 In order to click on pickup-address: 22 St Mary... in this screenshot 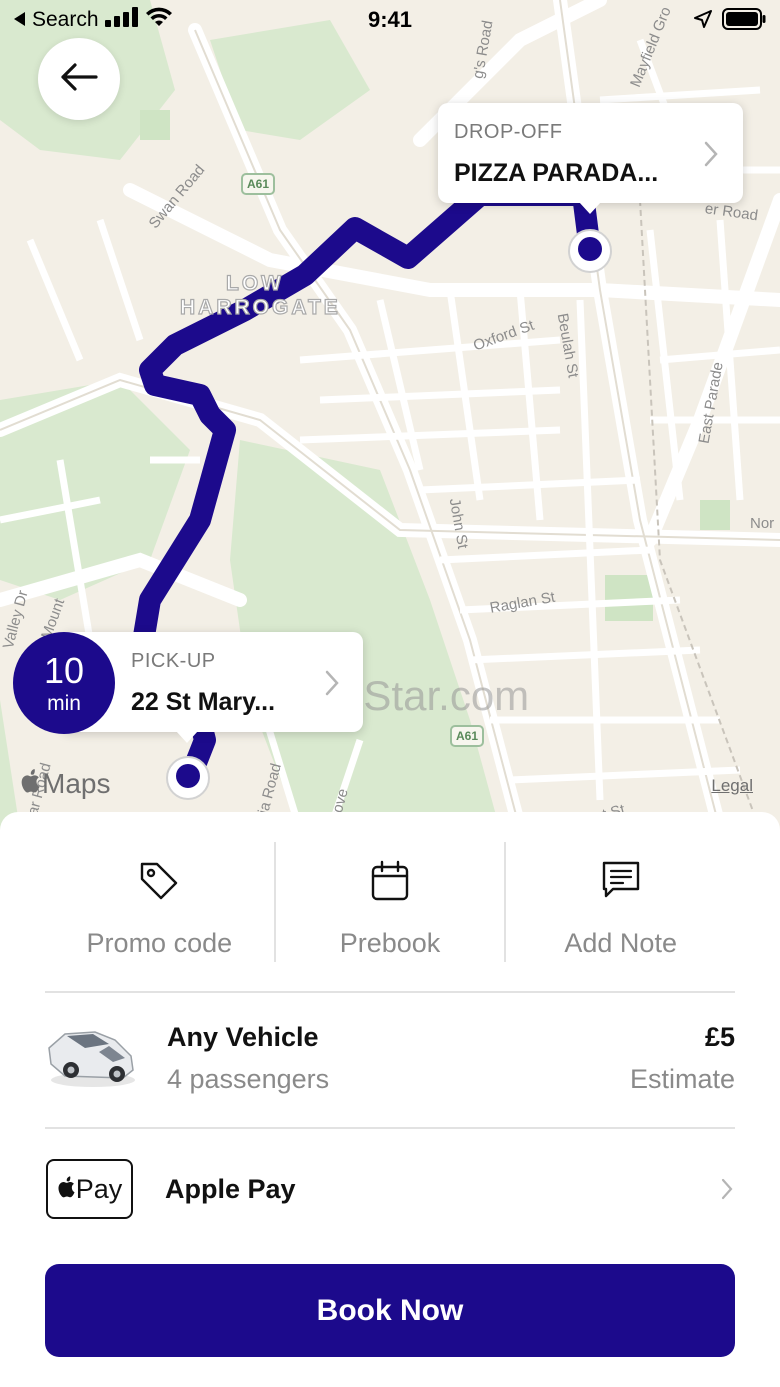, I will do `click(203, 702)`.